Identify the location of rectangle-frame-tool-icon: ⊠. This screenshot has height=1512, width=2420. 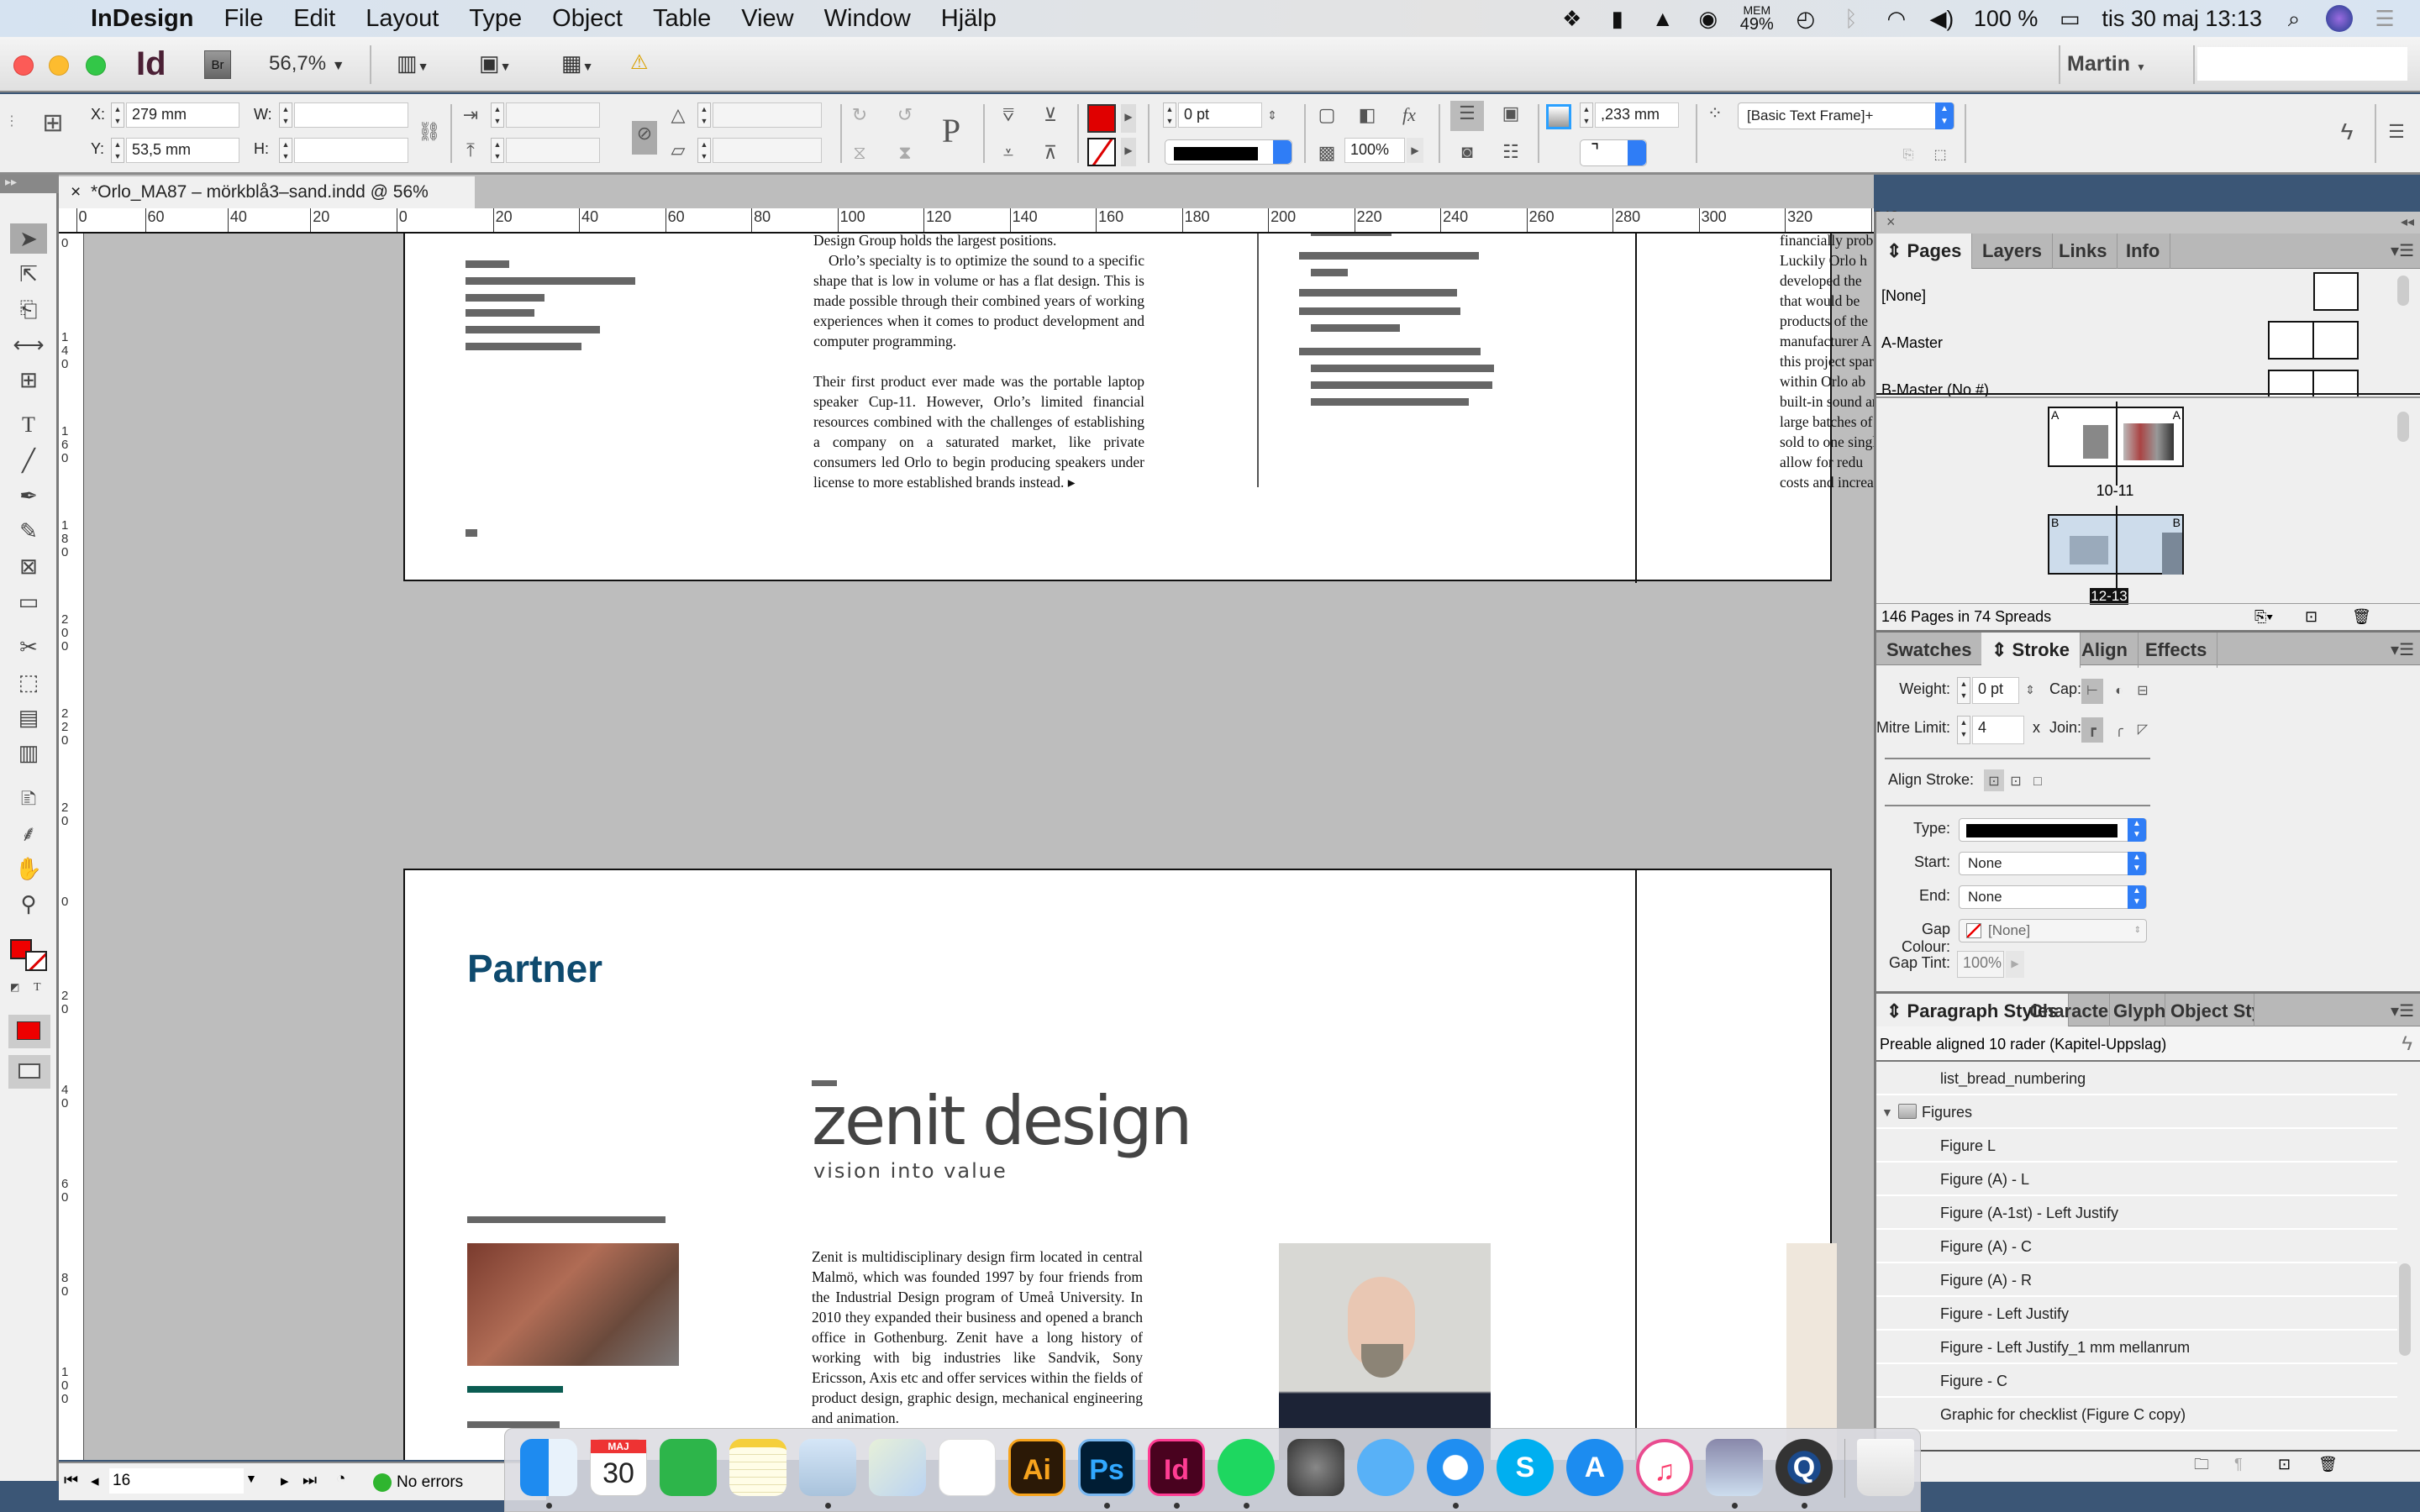
(28, 566).